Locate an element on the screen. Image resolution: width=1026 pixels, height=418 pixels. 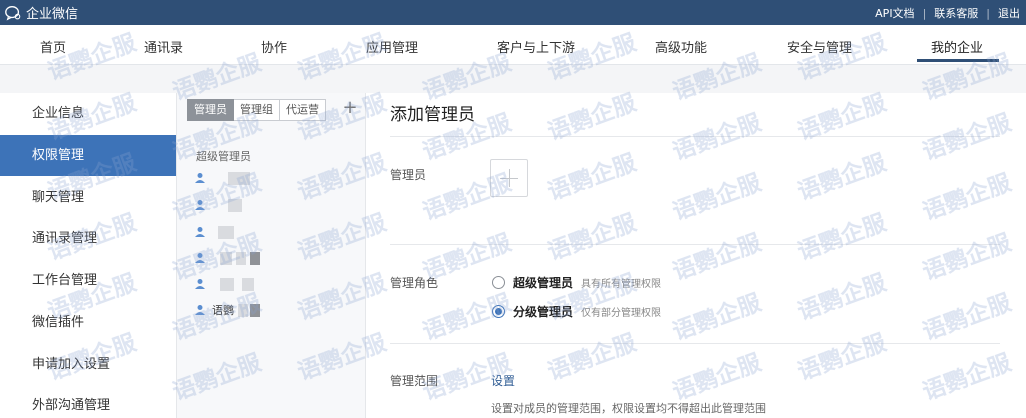
nav-item-customers: 客户与上下游 is located at coordinates (536, 46).